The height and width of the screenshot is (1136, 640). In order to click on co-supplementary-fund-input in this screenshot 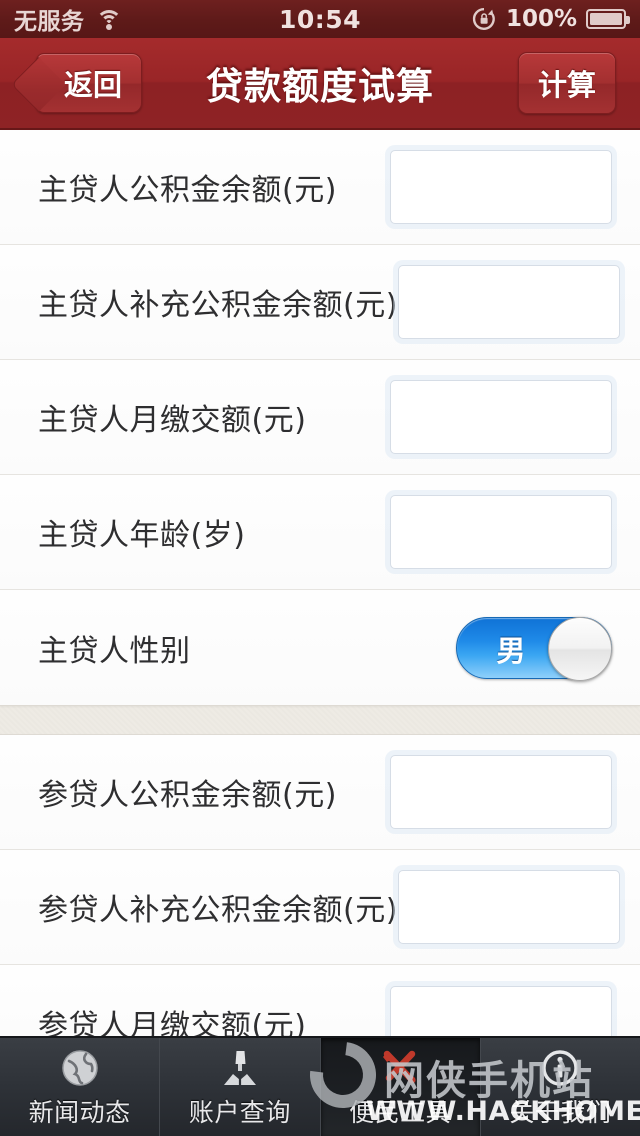, I will do `click(508, 907)`.